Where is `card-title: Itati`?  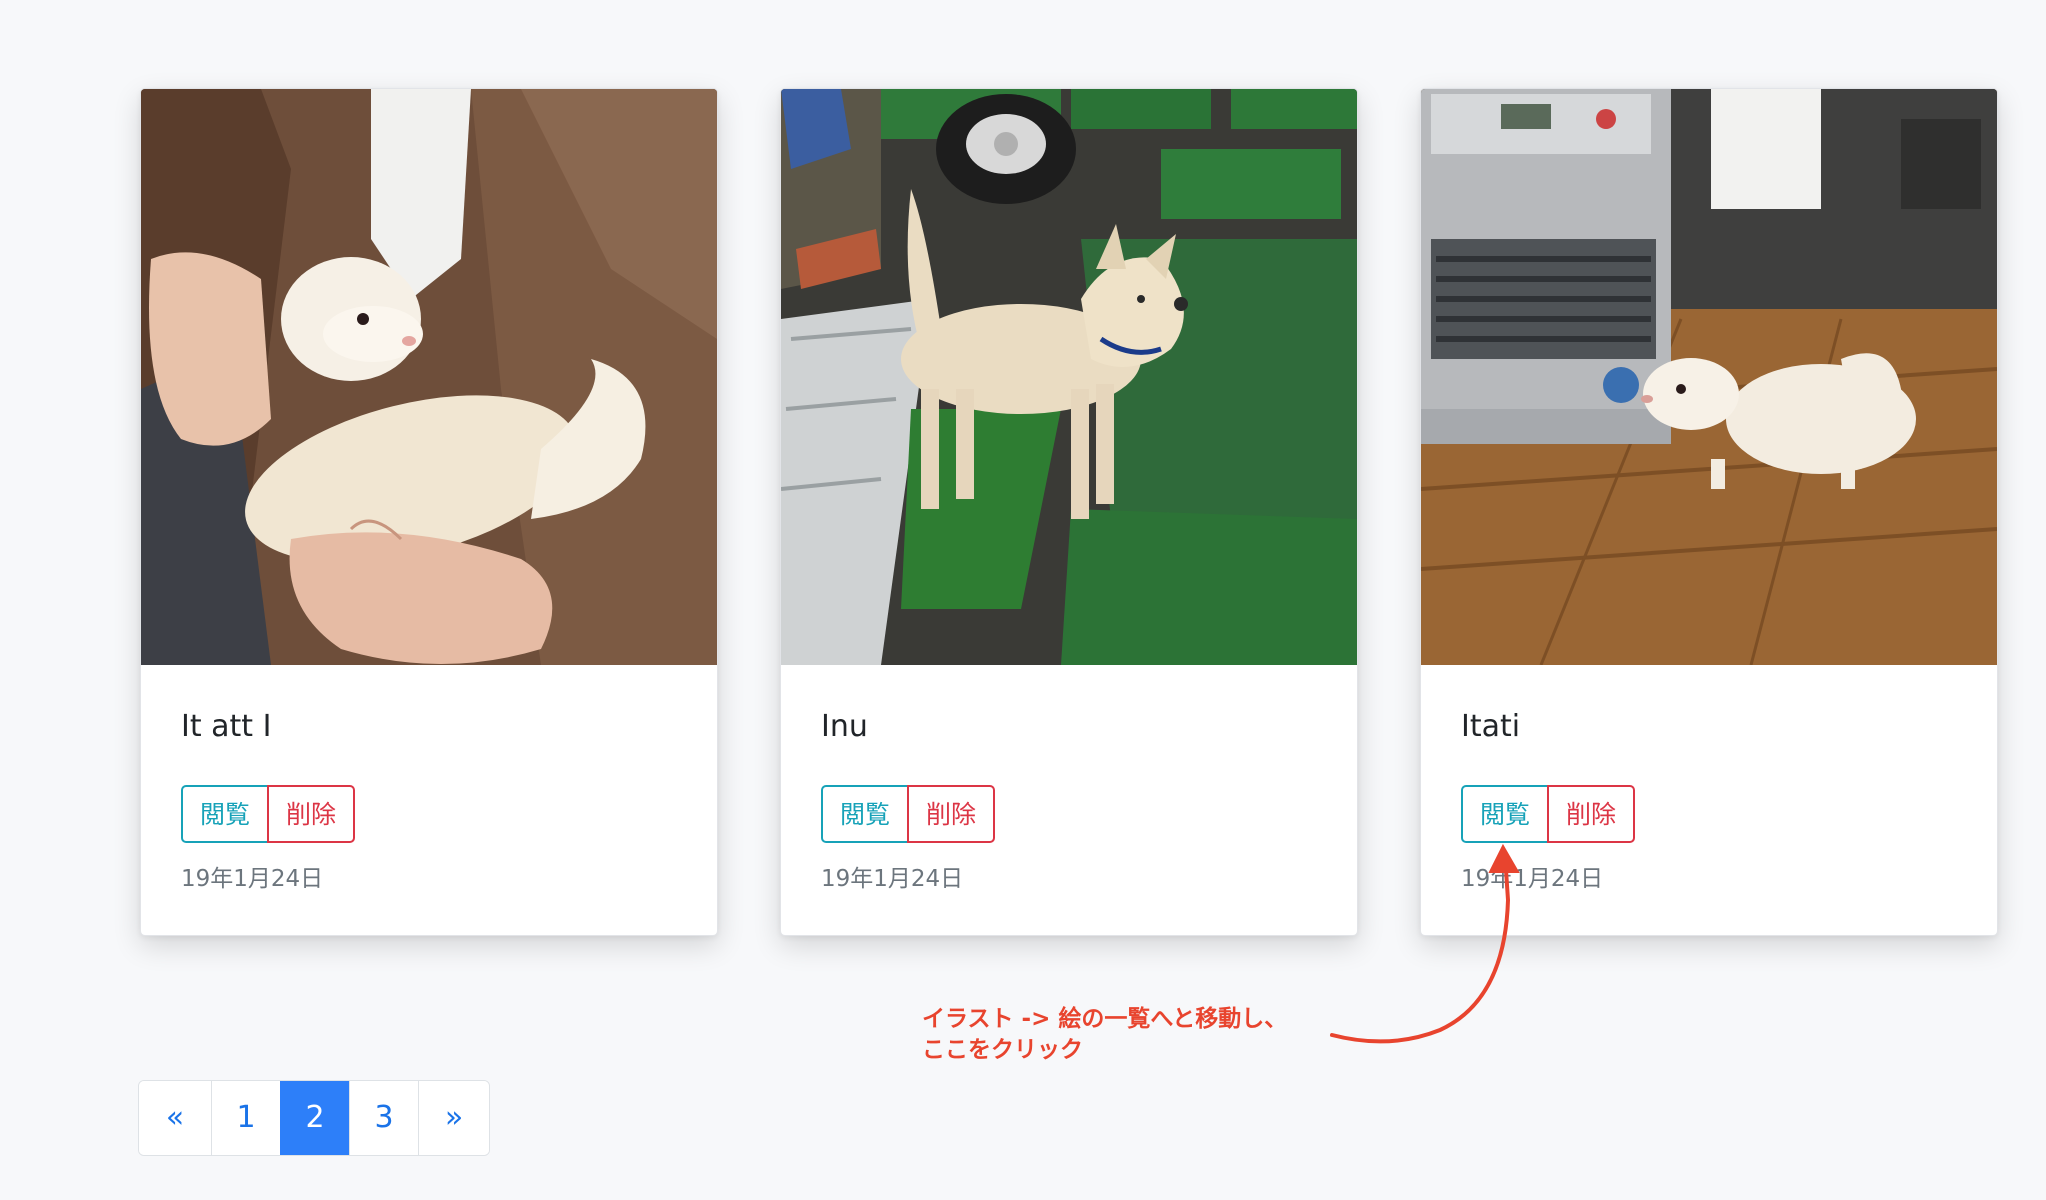 card-title: Itati is located at coordinates (1491, 726).